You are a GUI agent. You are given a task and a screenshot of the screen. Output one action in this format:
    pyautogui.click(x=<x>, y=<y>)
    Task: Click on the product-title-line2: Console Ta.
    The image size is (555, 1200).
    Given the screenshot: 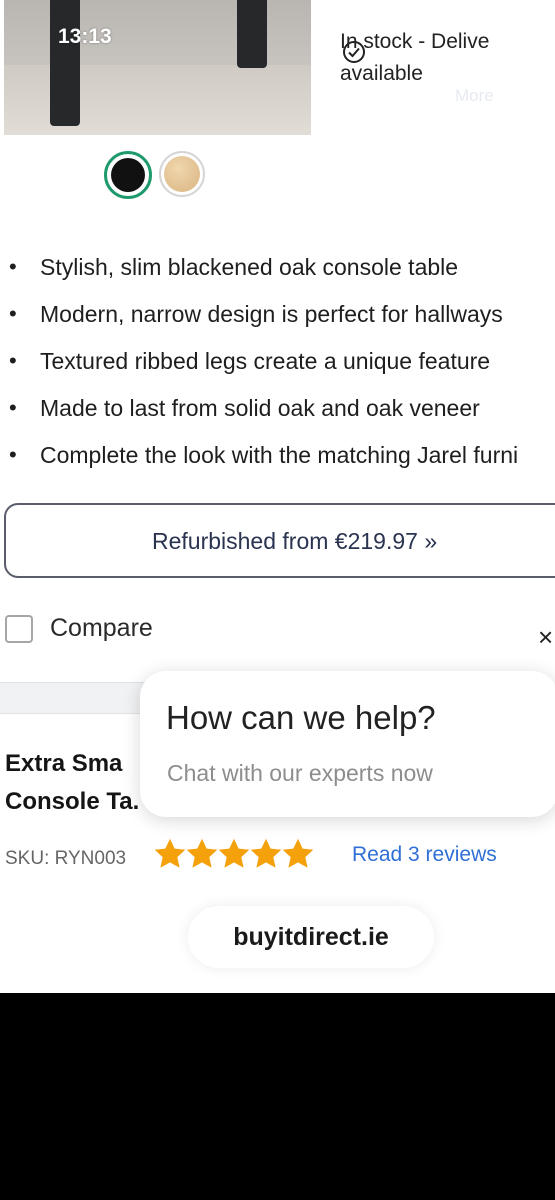 What is the action you would take?
    pyautogui.click(x=72, y=801)
    